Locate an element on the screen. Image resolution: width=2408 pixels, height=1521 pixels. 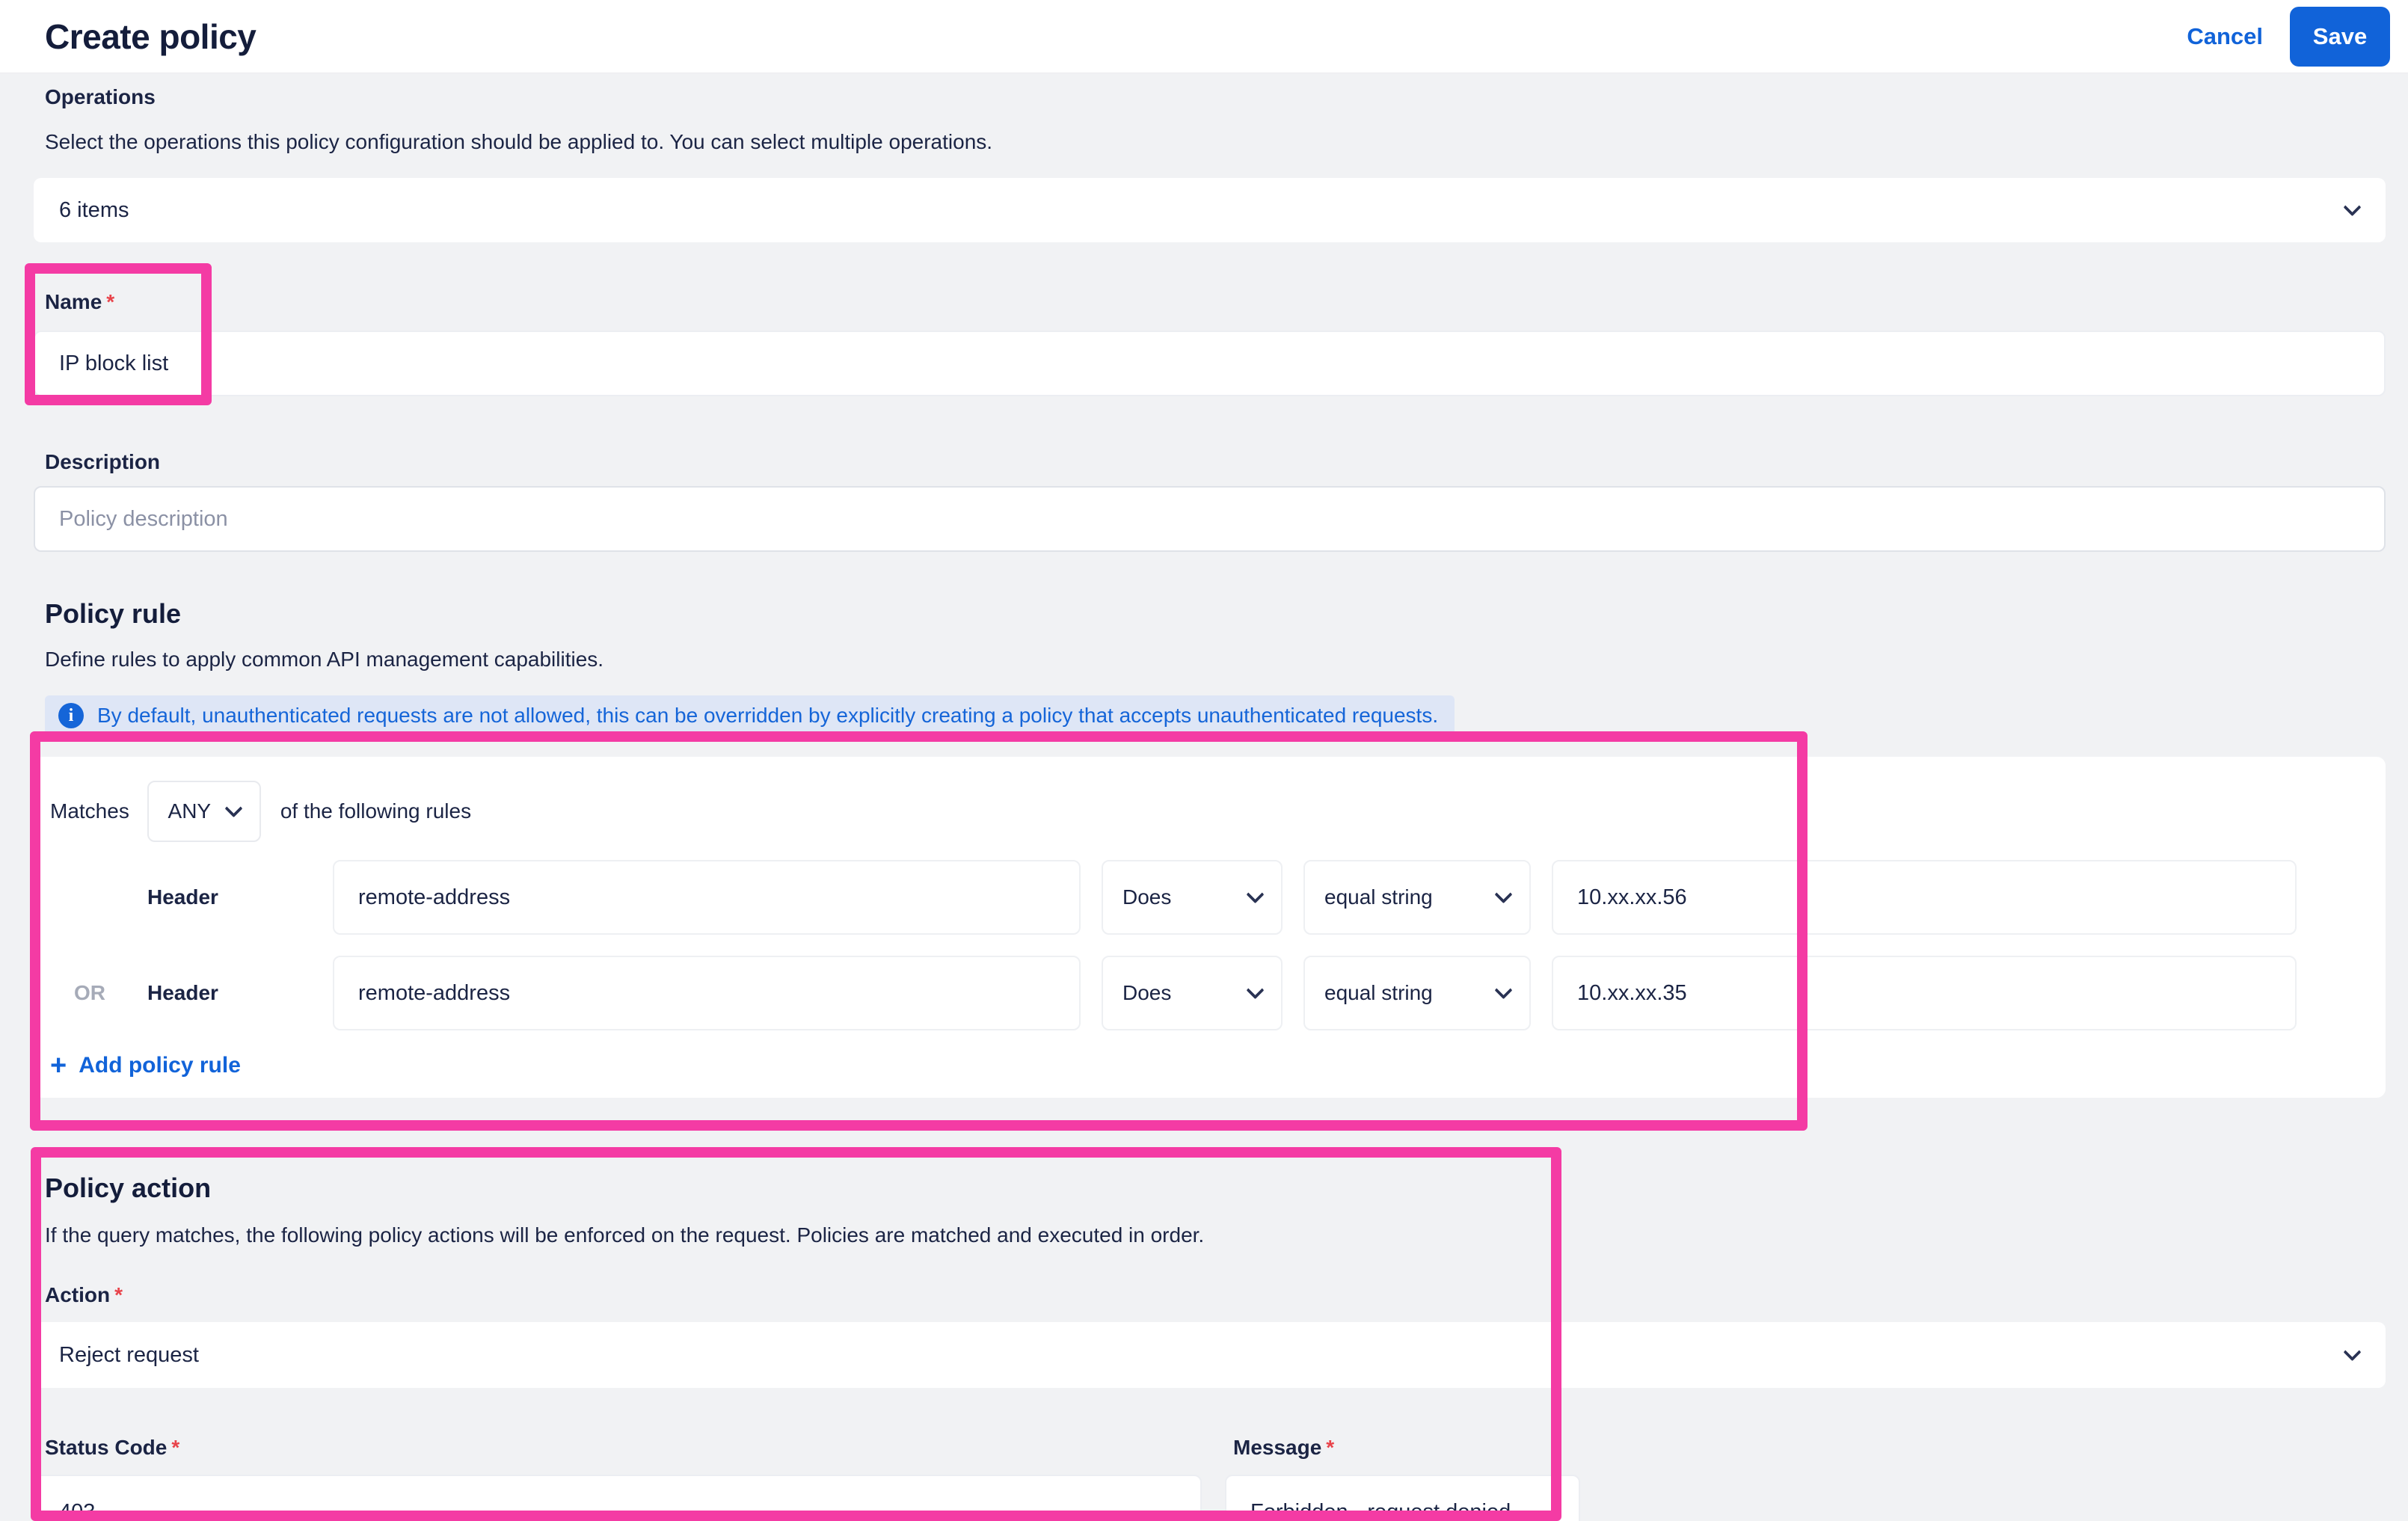
rule-row: Header Does equal string is located at coordinates (1215, 898).